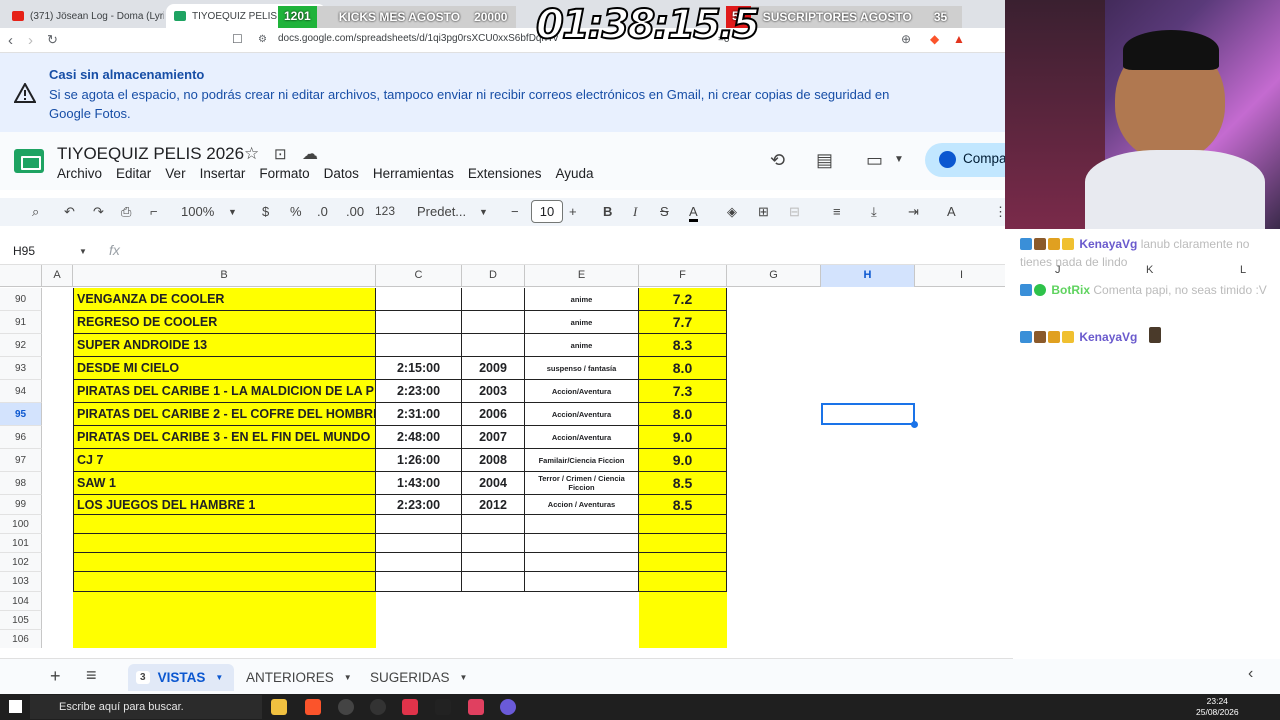 Image resolution: width=1280 pixels, height=720 pixels. Describe the element at coordinates (959, 39) in the screenshot. I see `brave-rewards-icon: ▲` at that location.